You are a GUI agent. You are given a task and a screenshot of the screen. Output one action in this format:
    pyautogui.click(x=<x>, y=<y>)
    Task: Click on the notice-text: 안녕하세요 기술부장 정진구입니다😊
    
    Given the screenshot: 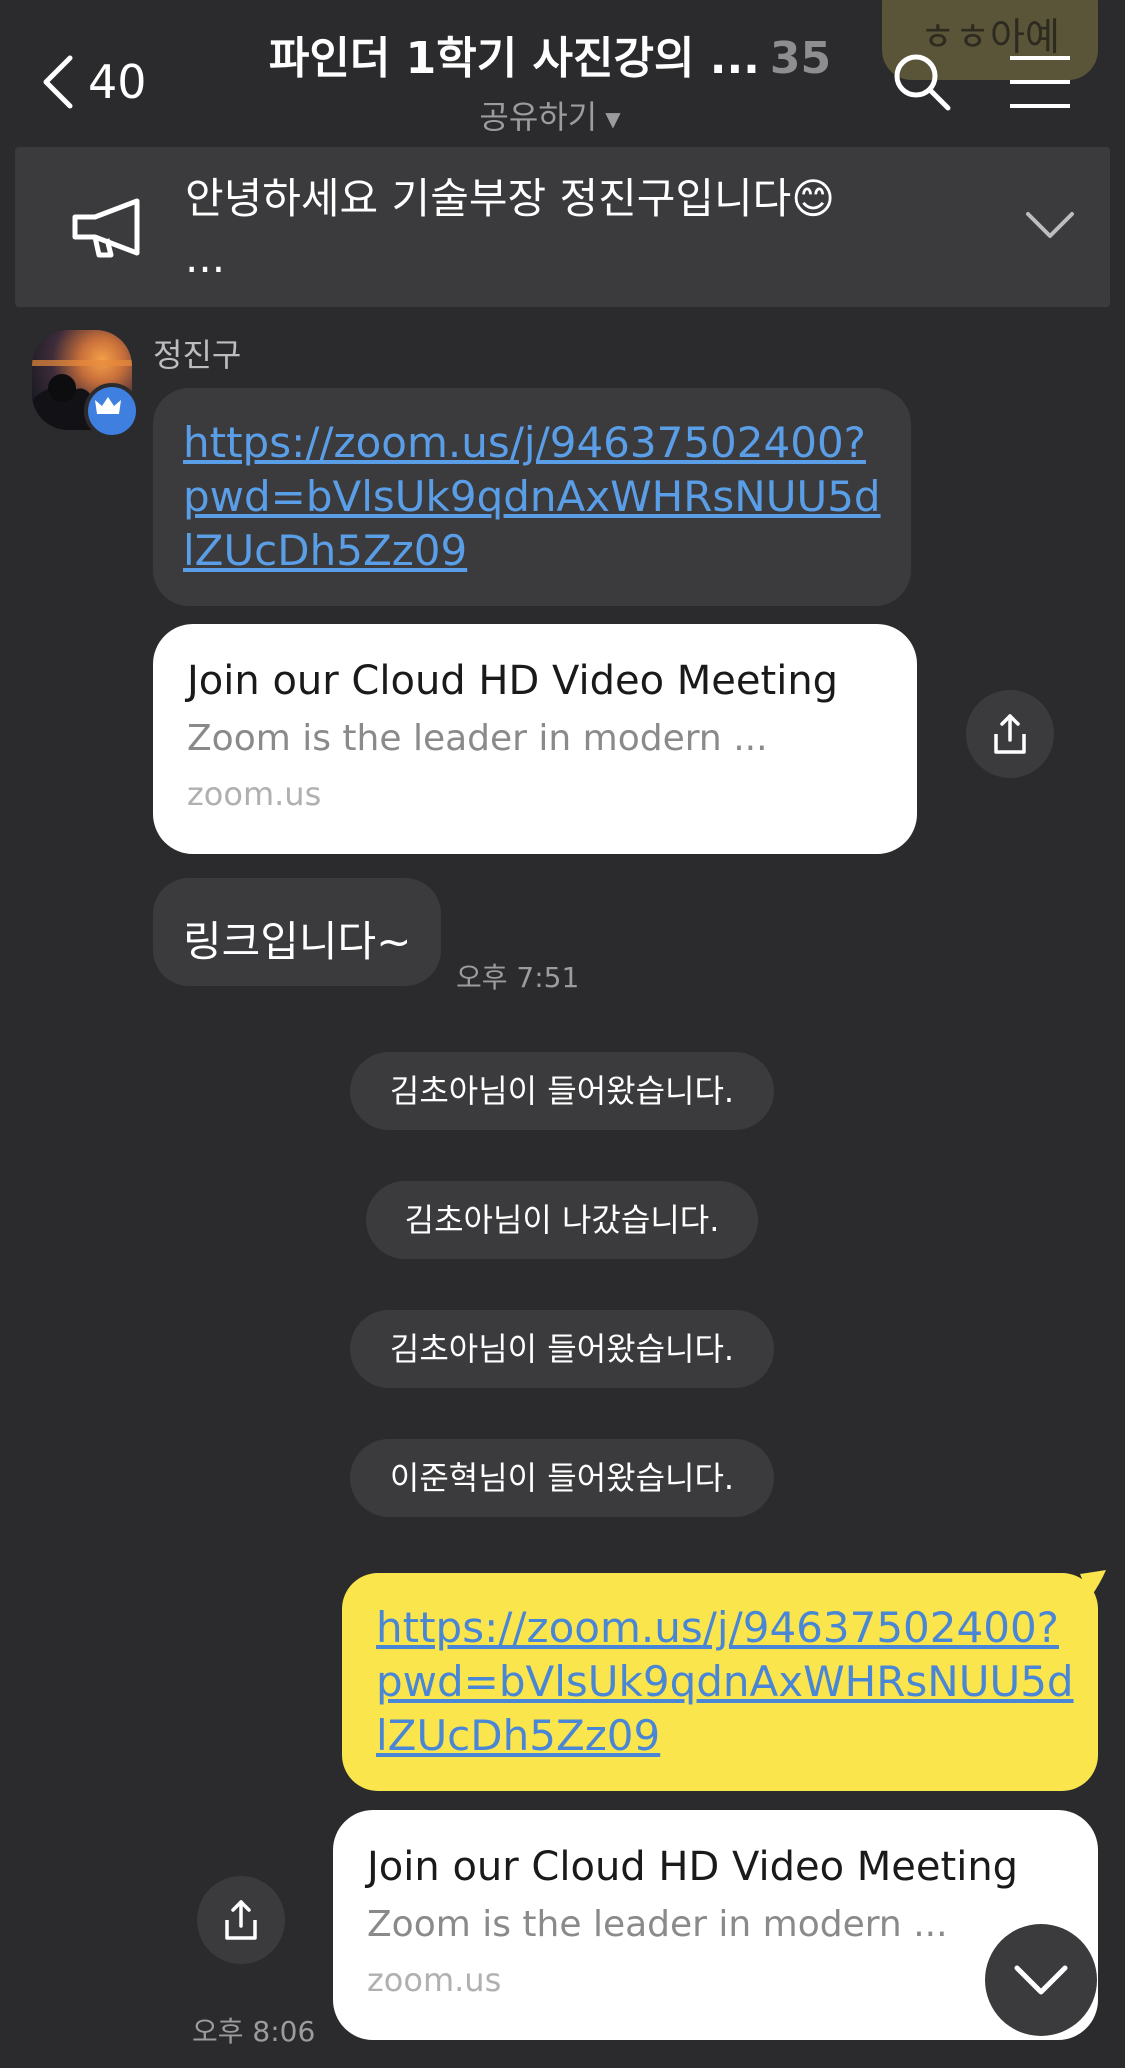 What is the action you would take?
    pyautogui.click(x=510, y=198)
    